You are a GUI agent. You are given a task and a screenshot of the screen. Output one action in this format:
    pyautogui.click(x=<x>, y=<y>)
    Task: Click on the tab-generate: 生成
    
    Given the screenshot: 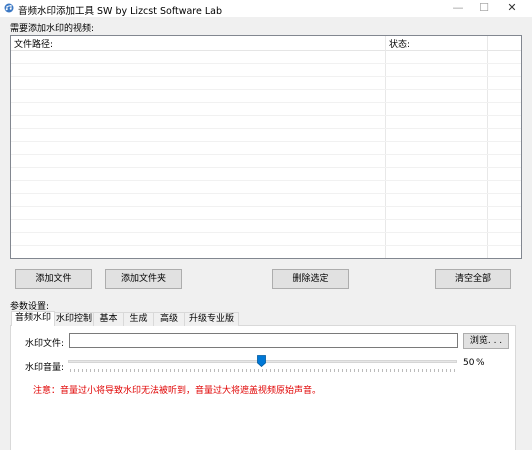 What is the action you would take?
    pyautogui.click(x=138, y=319)
    